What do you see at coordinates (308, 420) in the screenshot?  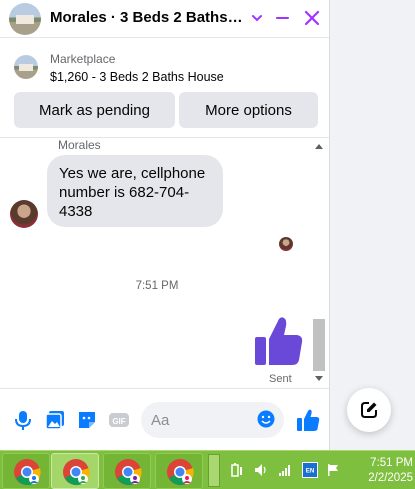 I see `like-icon` at bounding box center [308, 420].